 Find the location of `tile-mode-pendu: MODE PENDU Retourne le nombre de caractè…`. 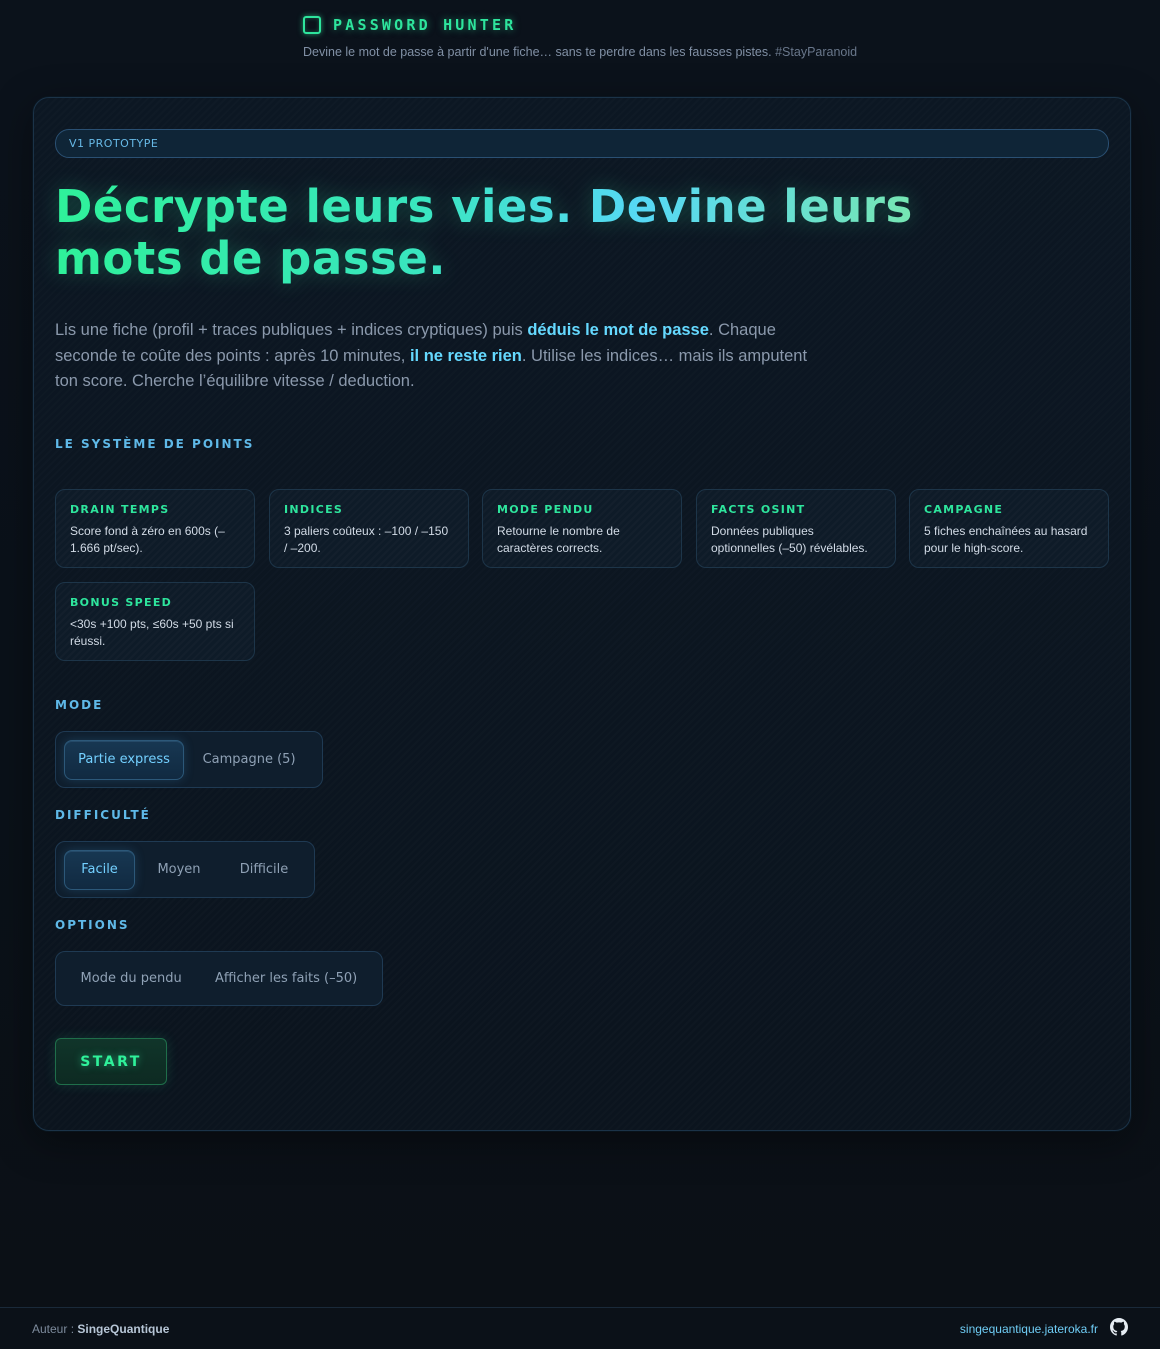

tile-mode-pendu: MODE PENDU Retourne le nombre de caractè… is located at coordinates (582, 528).